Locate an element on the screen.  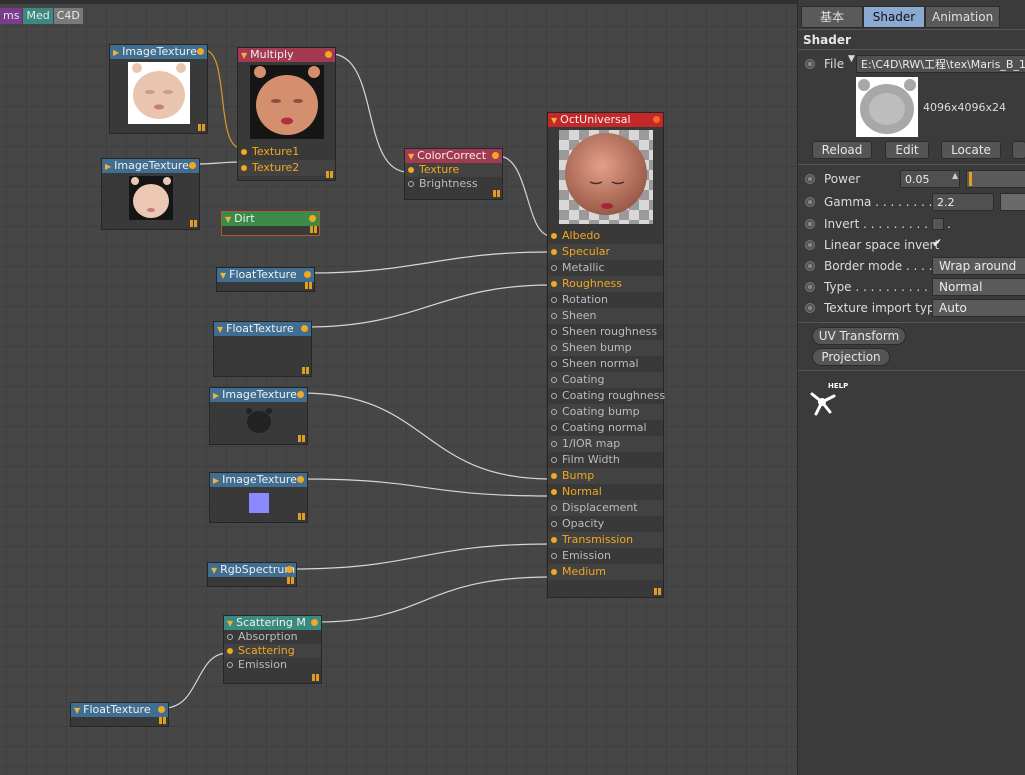
pin-albedo: Albedo is located at coordinates (605, 236).